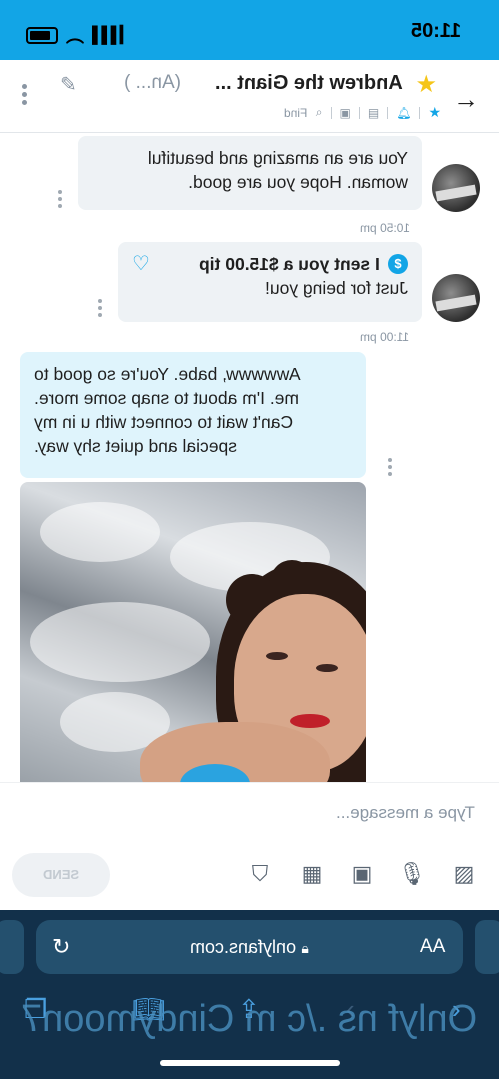 The height and width of the screenshot is (1079, 499). I want to click on message-line: You are an amazing and beautiful, so click(277, 158).